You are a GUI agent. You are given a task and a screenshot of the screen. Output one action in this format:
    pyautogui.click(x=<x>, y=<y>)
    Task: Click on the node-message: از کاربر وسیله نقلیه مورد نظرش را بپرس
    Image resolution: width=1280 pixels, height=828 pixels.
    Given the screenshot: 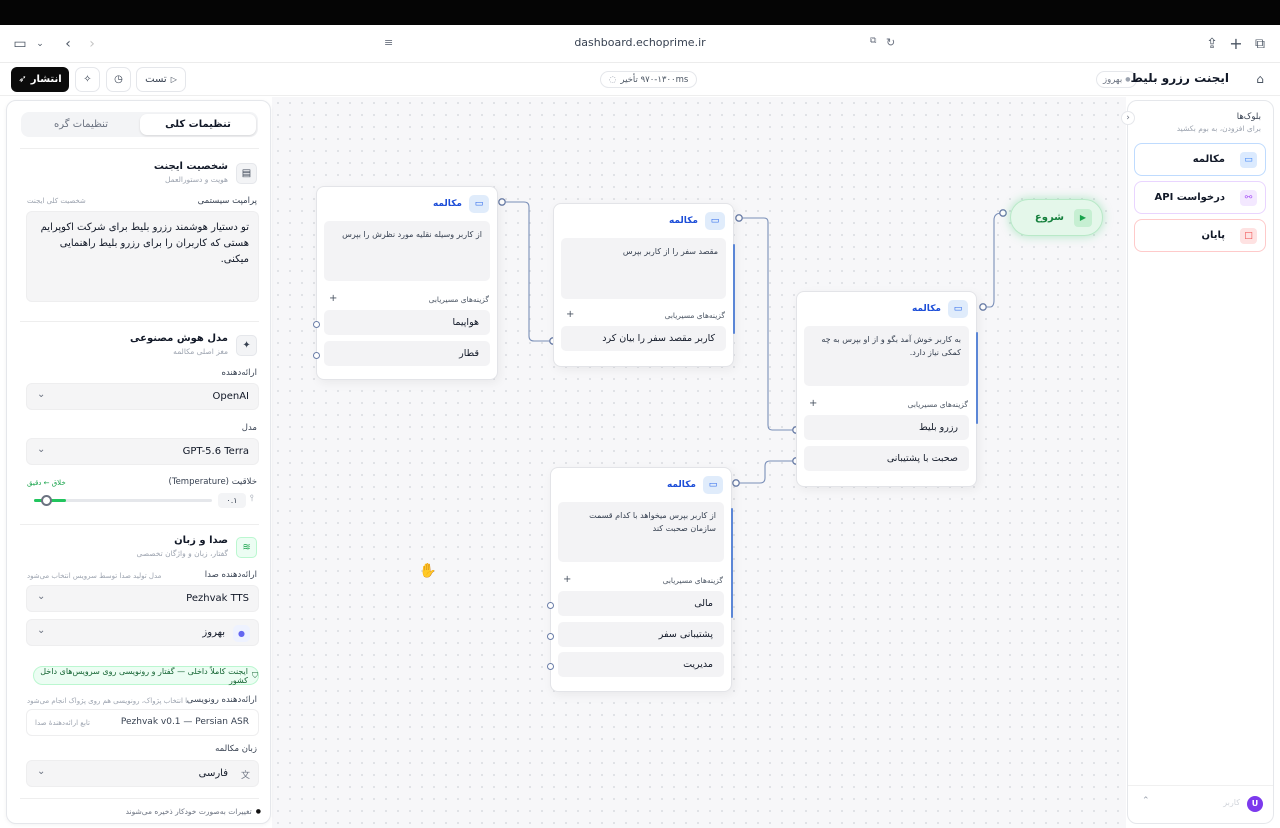 What is the action you would take?
    pyautogui.click(x=407, y=251)
    